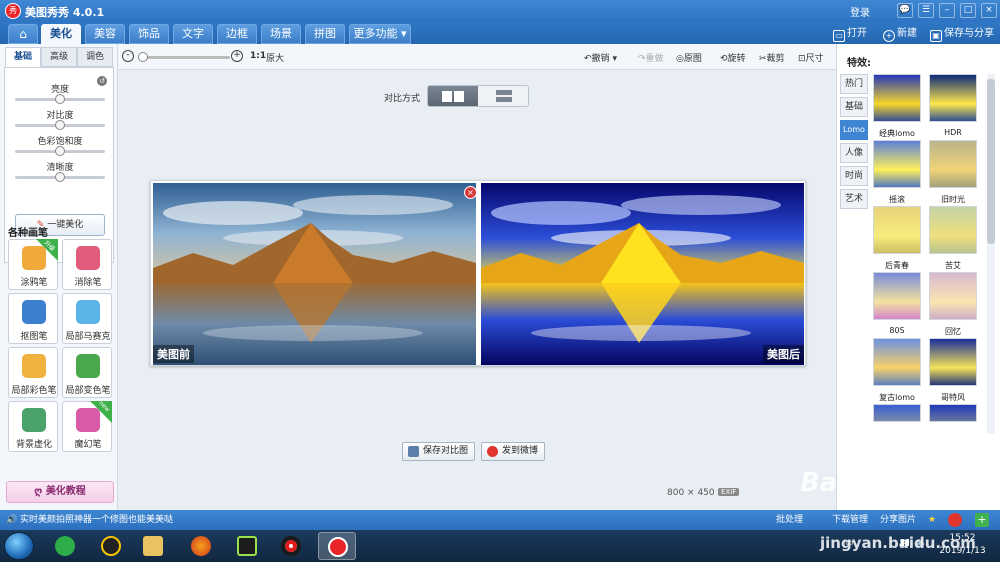 The width and height of the screenshot is (1000, 562). What do you see at coordinates (651, 57) in the screenshot?
I see `redo-button: ↷重做` at bounding box center [651, 57].